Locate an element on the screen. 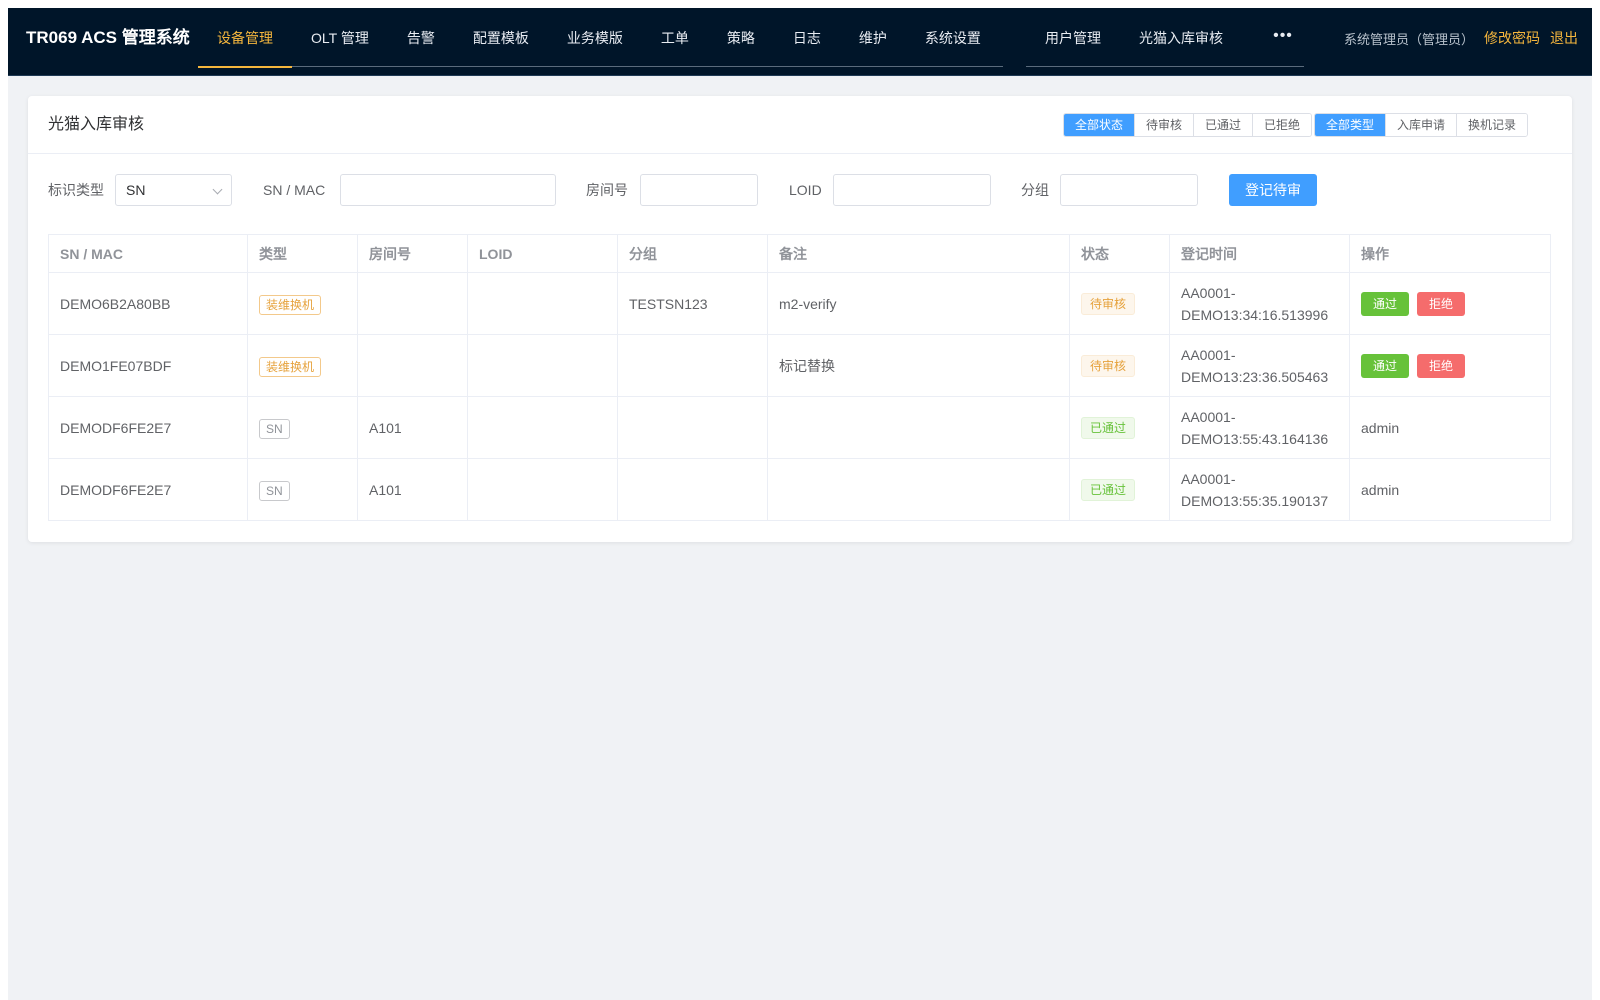 The height and width of the screenshot is (1000, 1600). column-header: 状态 is located at coordinates (1119, 253).